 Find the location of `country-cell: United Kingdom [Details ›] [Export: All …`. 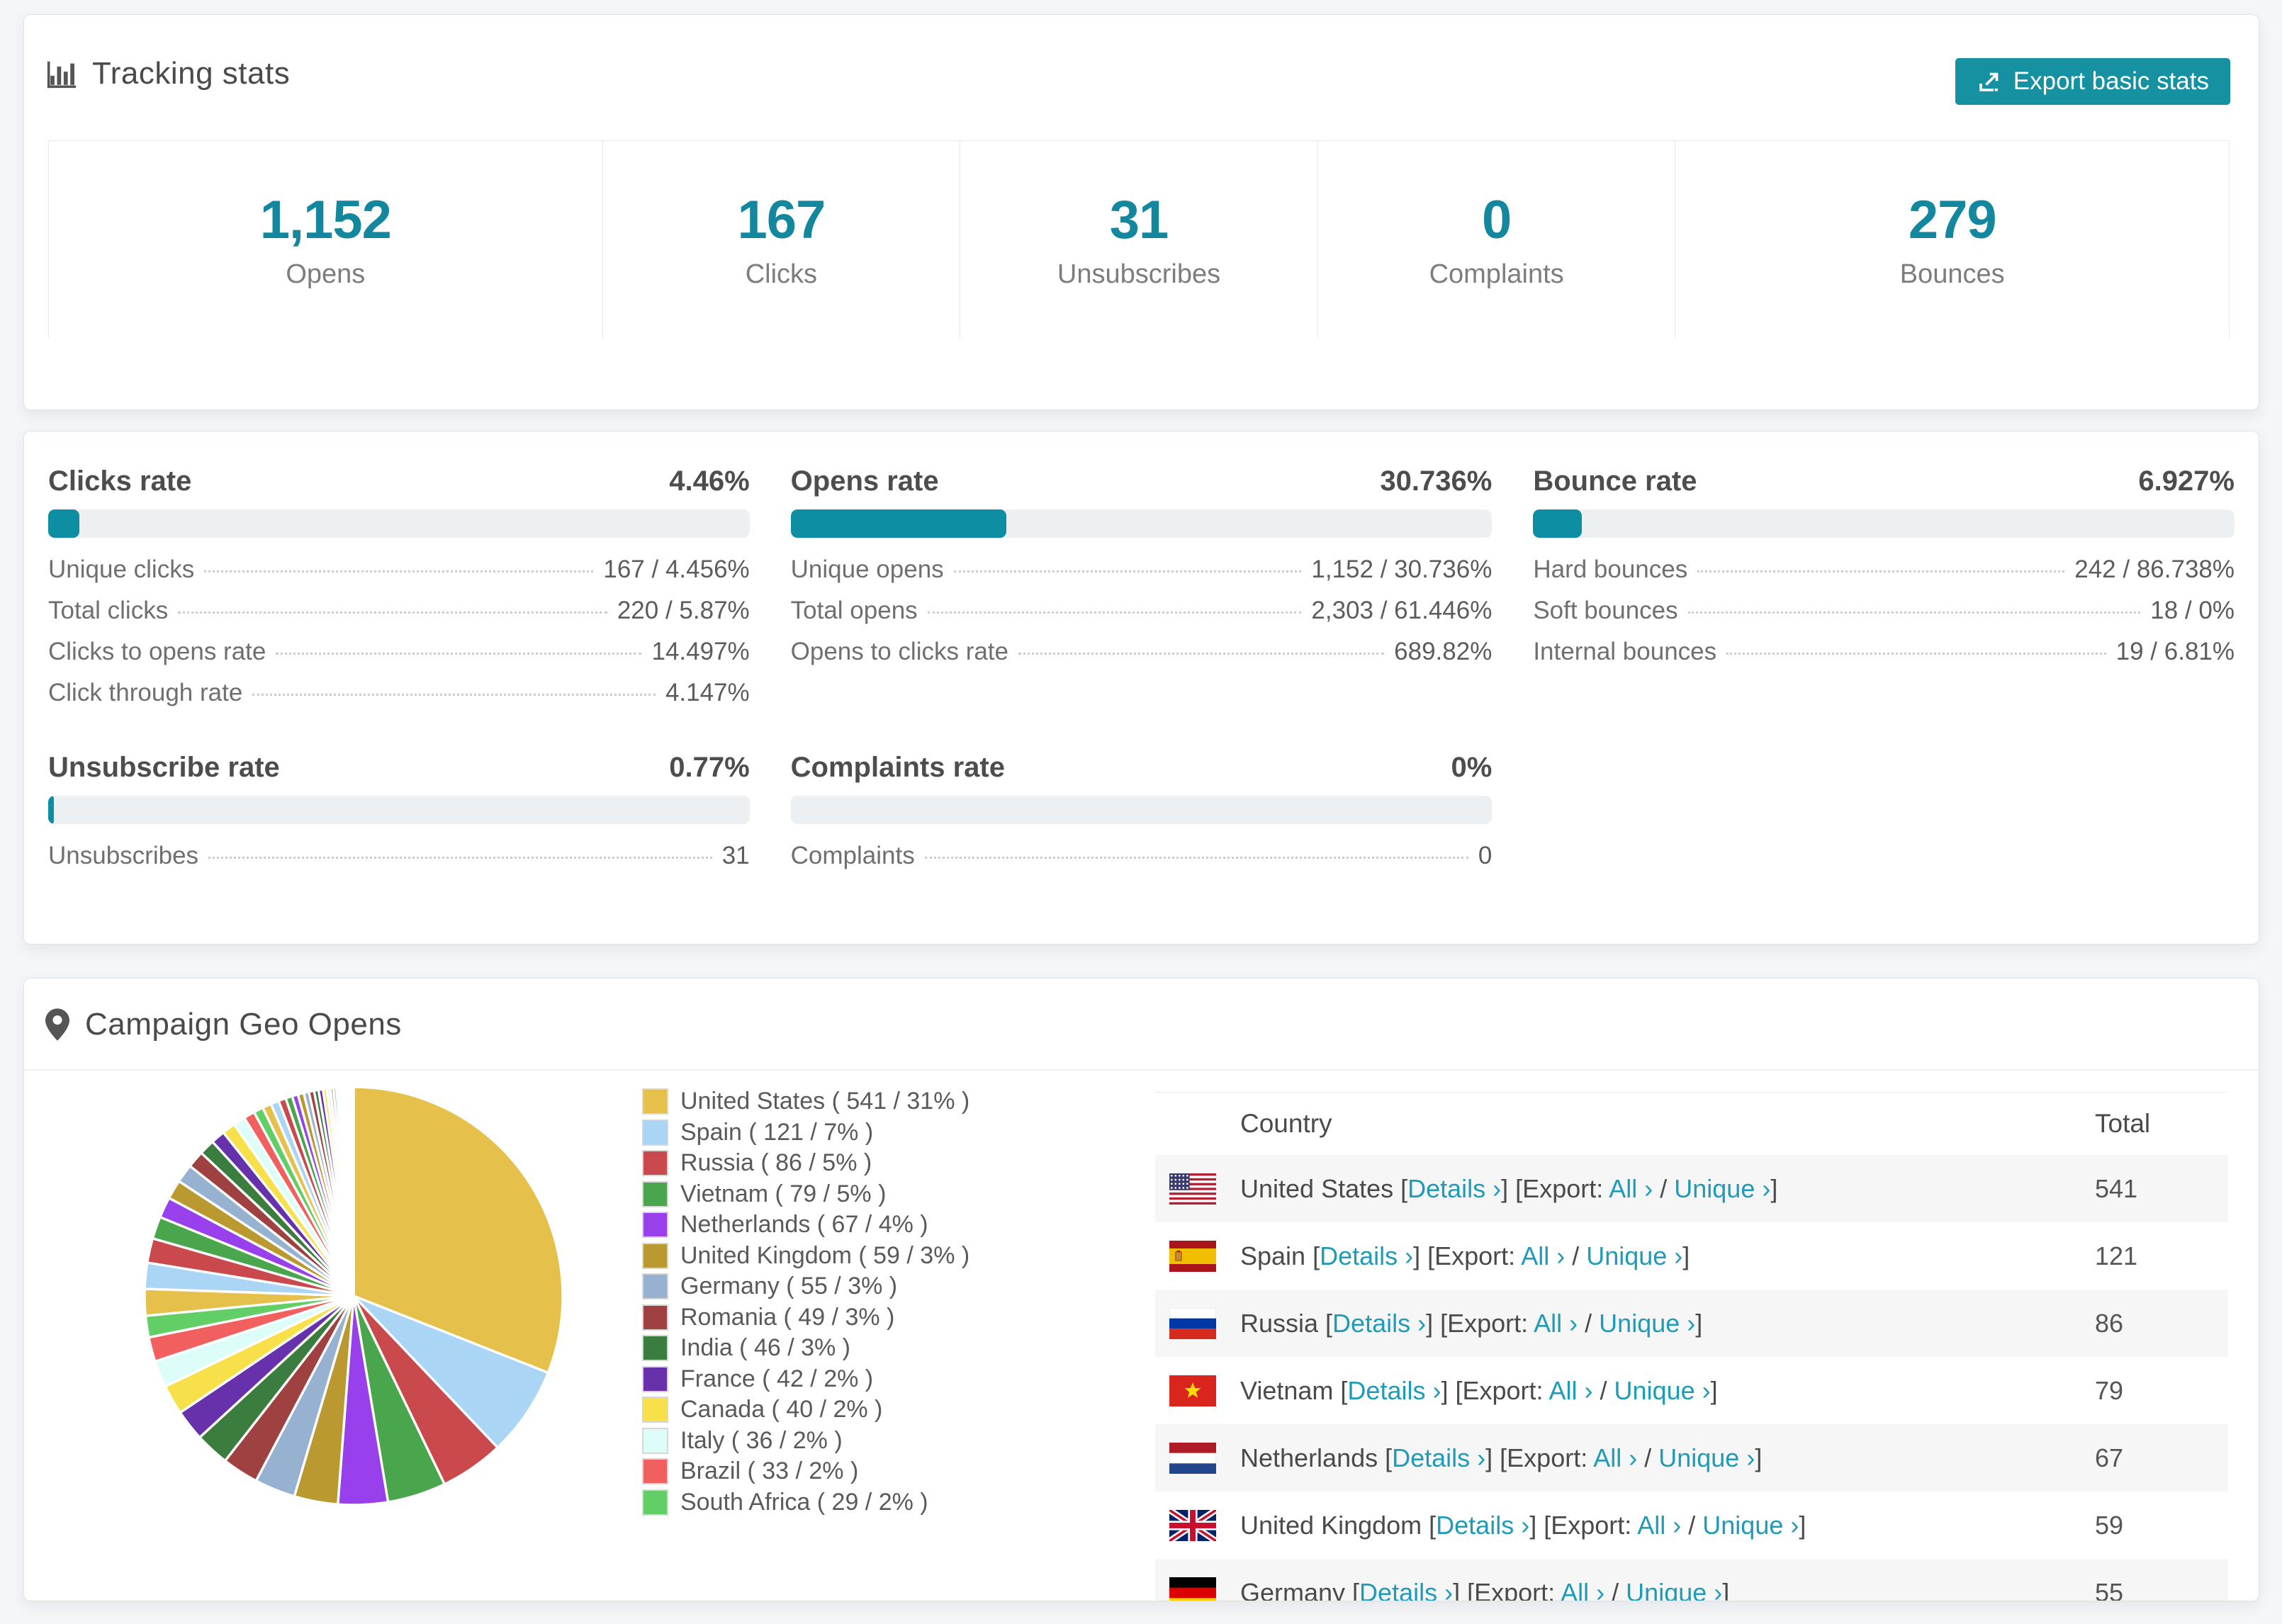

country-cell: United Kingdom [Details ›] [Export: All … is located at coordinates (1523, 1525).